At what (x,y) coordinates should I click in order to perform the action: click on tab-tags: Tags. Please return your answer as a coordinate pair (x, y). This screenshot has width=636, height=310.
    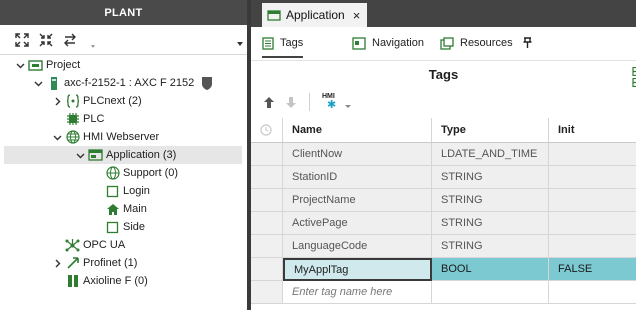
    Looking at the image, I should click on (283, 45).